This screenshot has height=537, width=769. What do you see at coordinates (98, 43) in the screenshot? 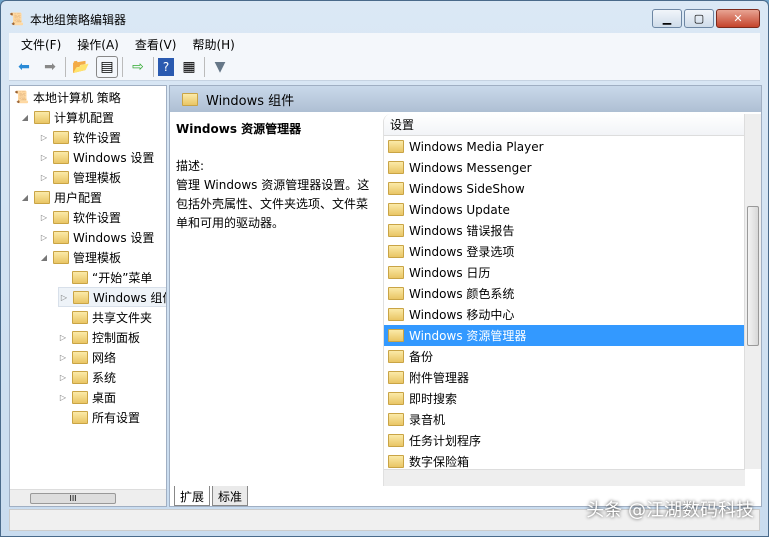
I see `menu-action: 操作(A)` at bounding box center [98, 43].